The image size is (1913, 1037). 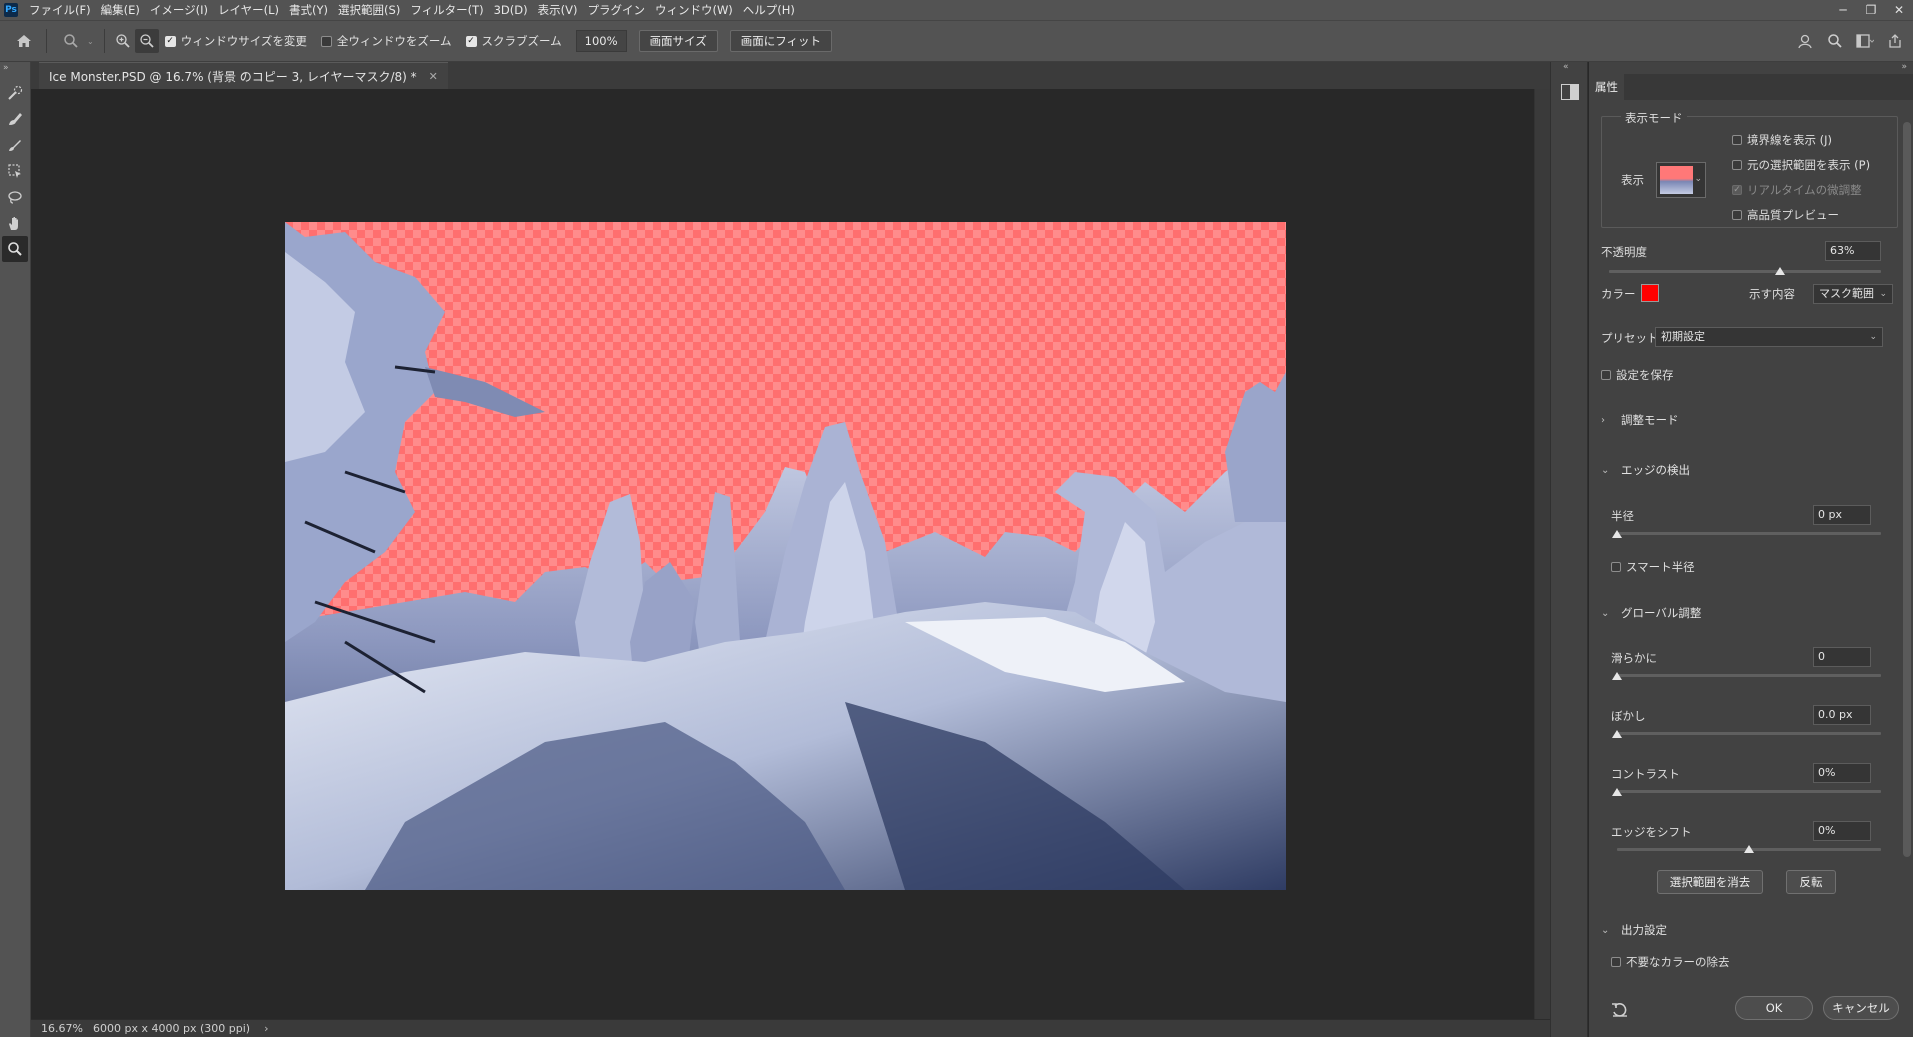 I want to click on fit-screen-button: 画面サイズ, so click(x=678, y=41).